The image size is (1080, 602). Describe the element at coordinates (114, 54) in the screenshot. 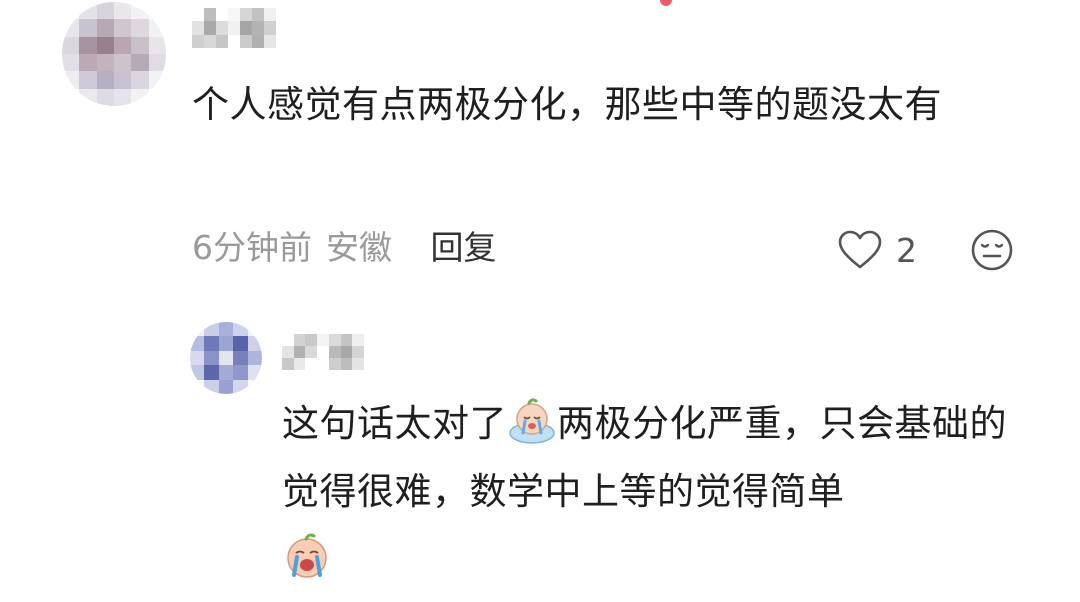

I see `commenter-avatar` at that location.